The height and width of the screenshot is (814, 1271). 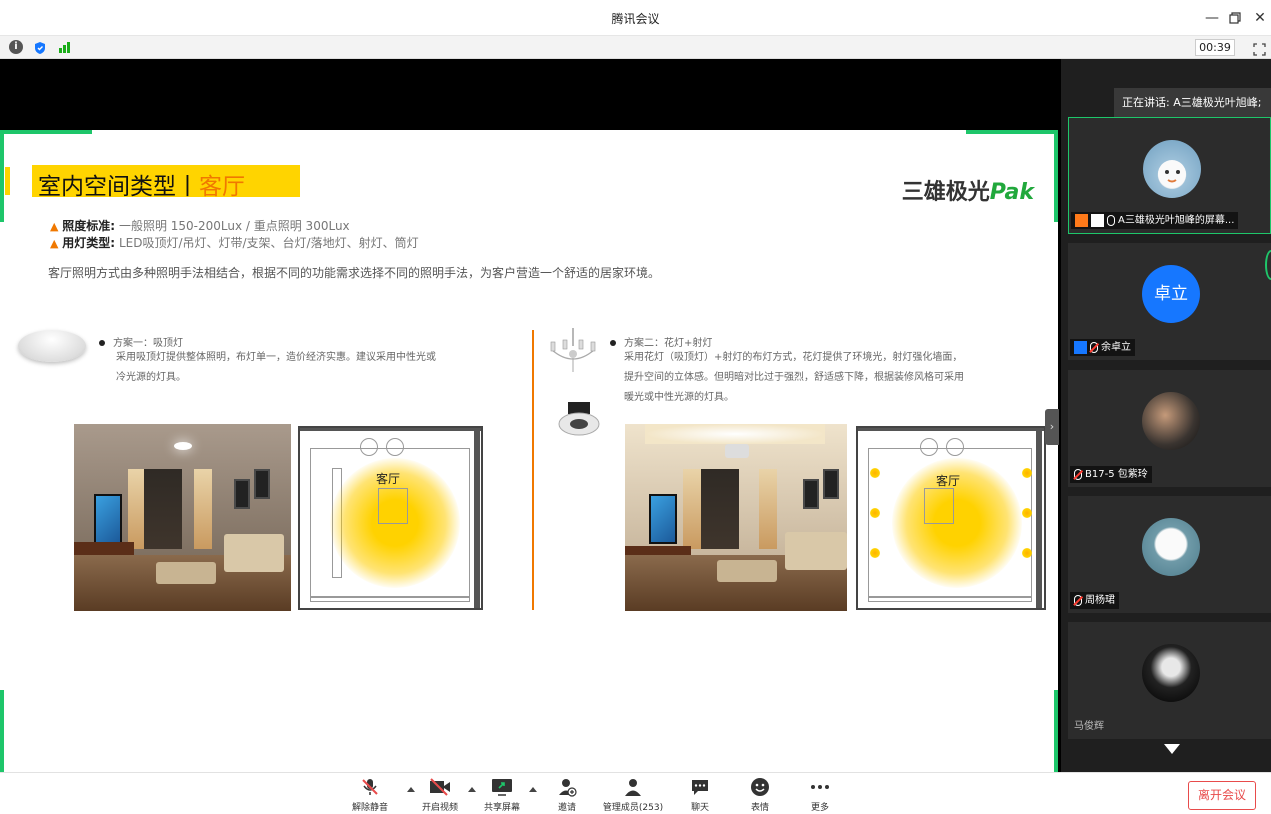 What do you see at coordinates (760, 795) in the screenshot?
I see `emoji-button: 表情` at bounding box center [760, 795].